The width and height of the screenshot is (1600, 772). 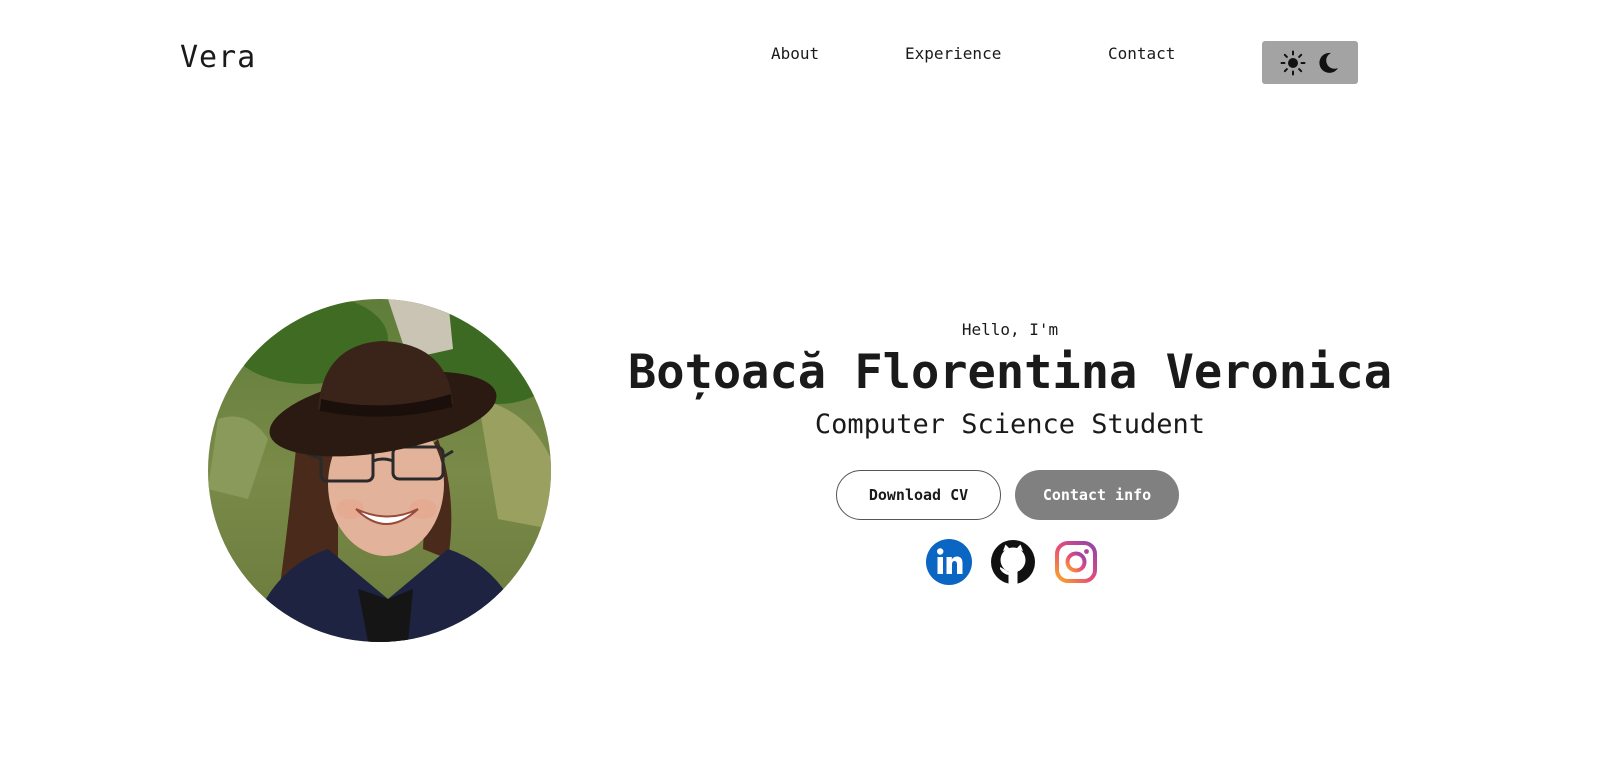 I want to click on profile-photo, so click(x=379, y=470).